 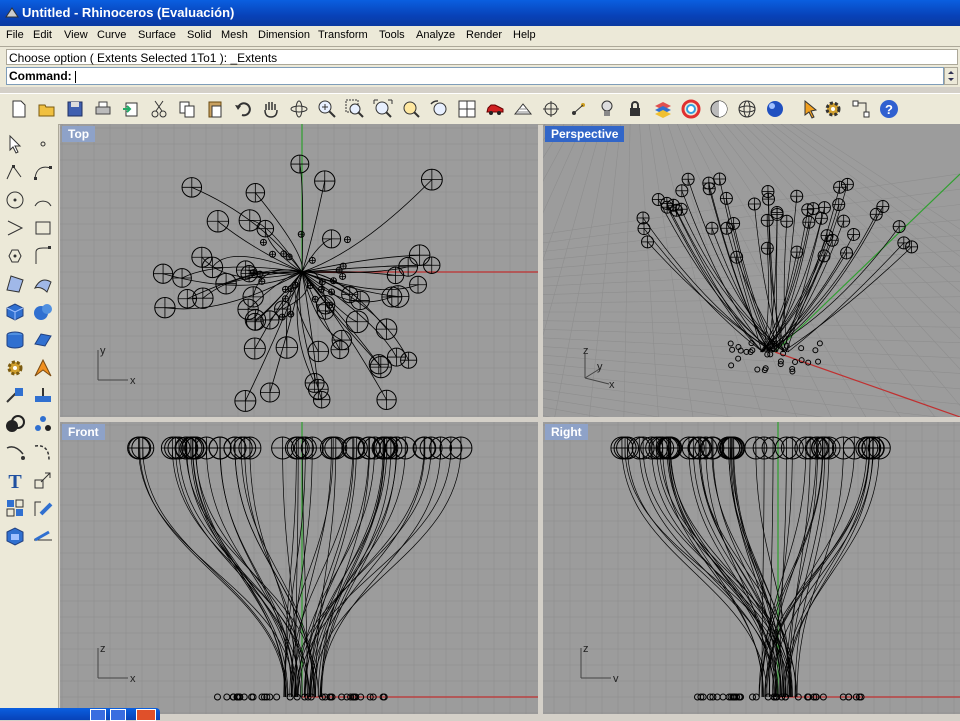 What do you see at coordinates (15, 340) in the screenshot?
I see `cylinder-icon` at bounding box center [15, 340].